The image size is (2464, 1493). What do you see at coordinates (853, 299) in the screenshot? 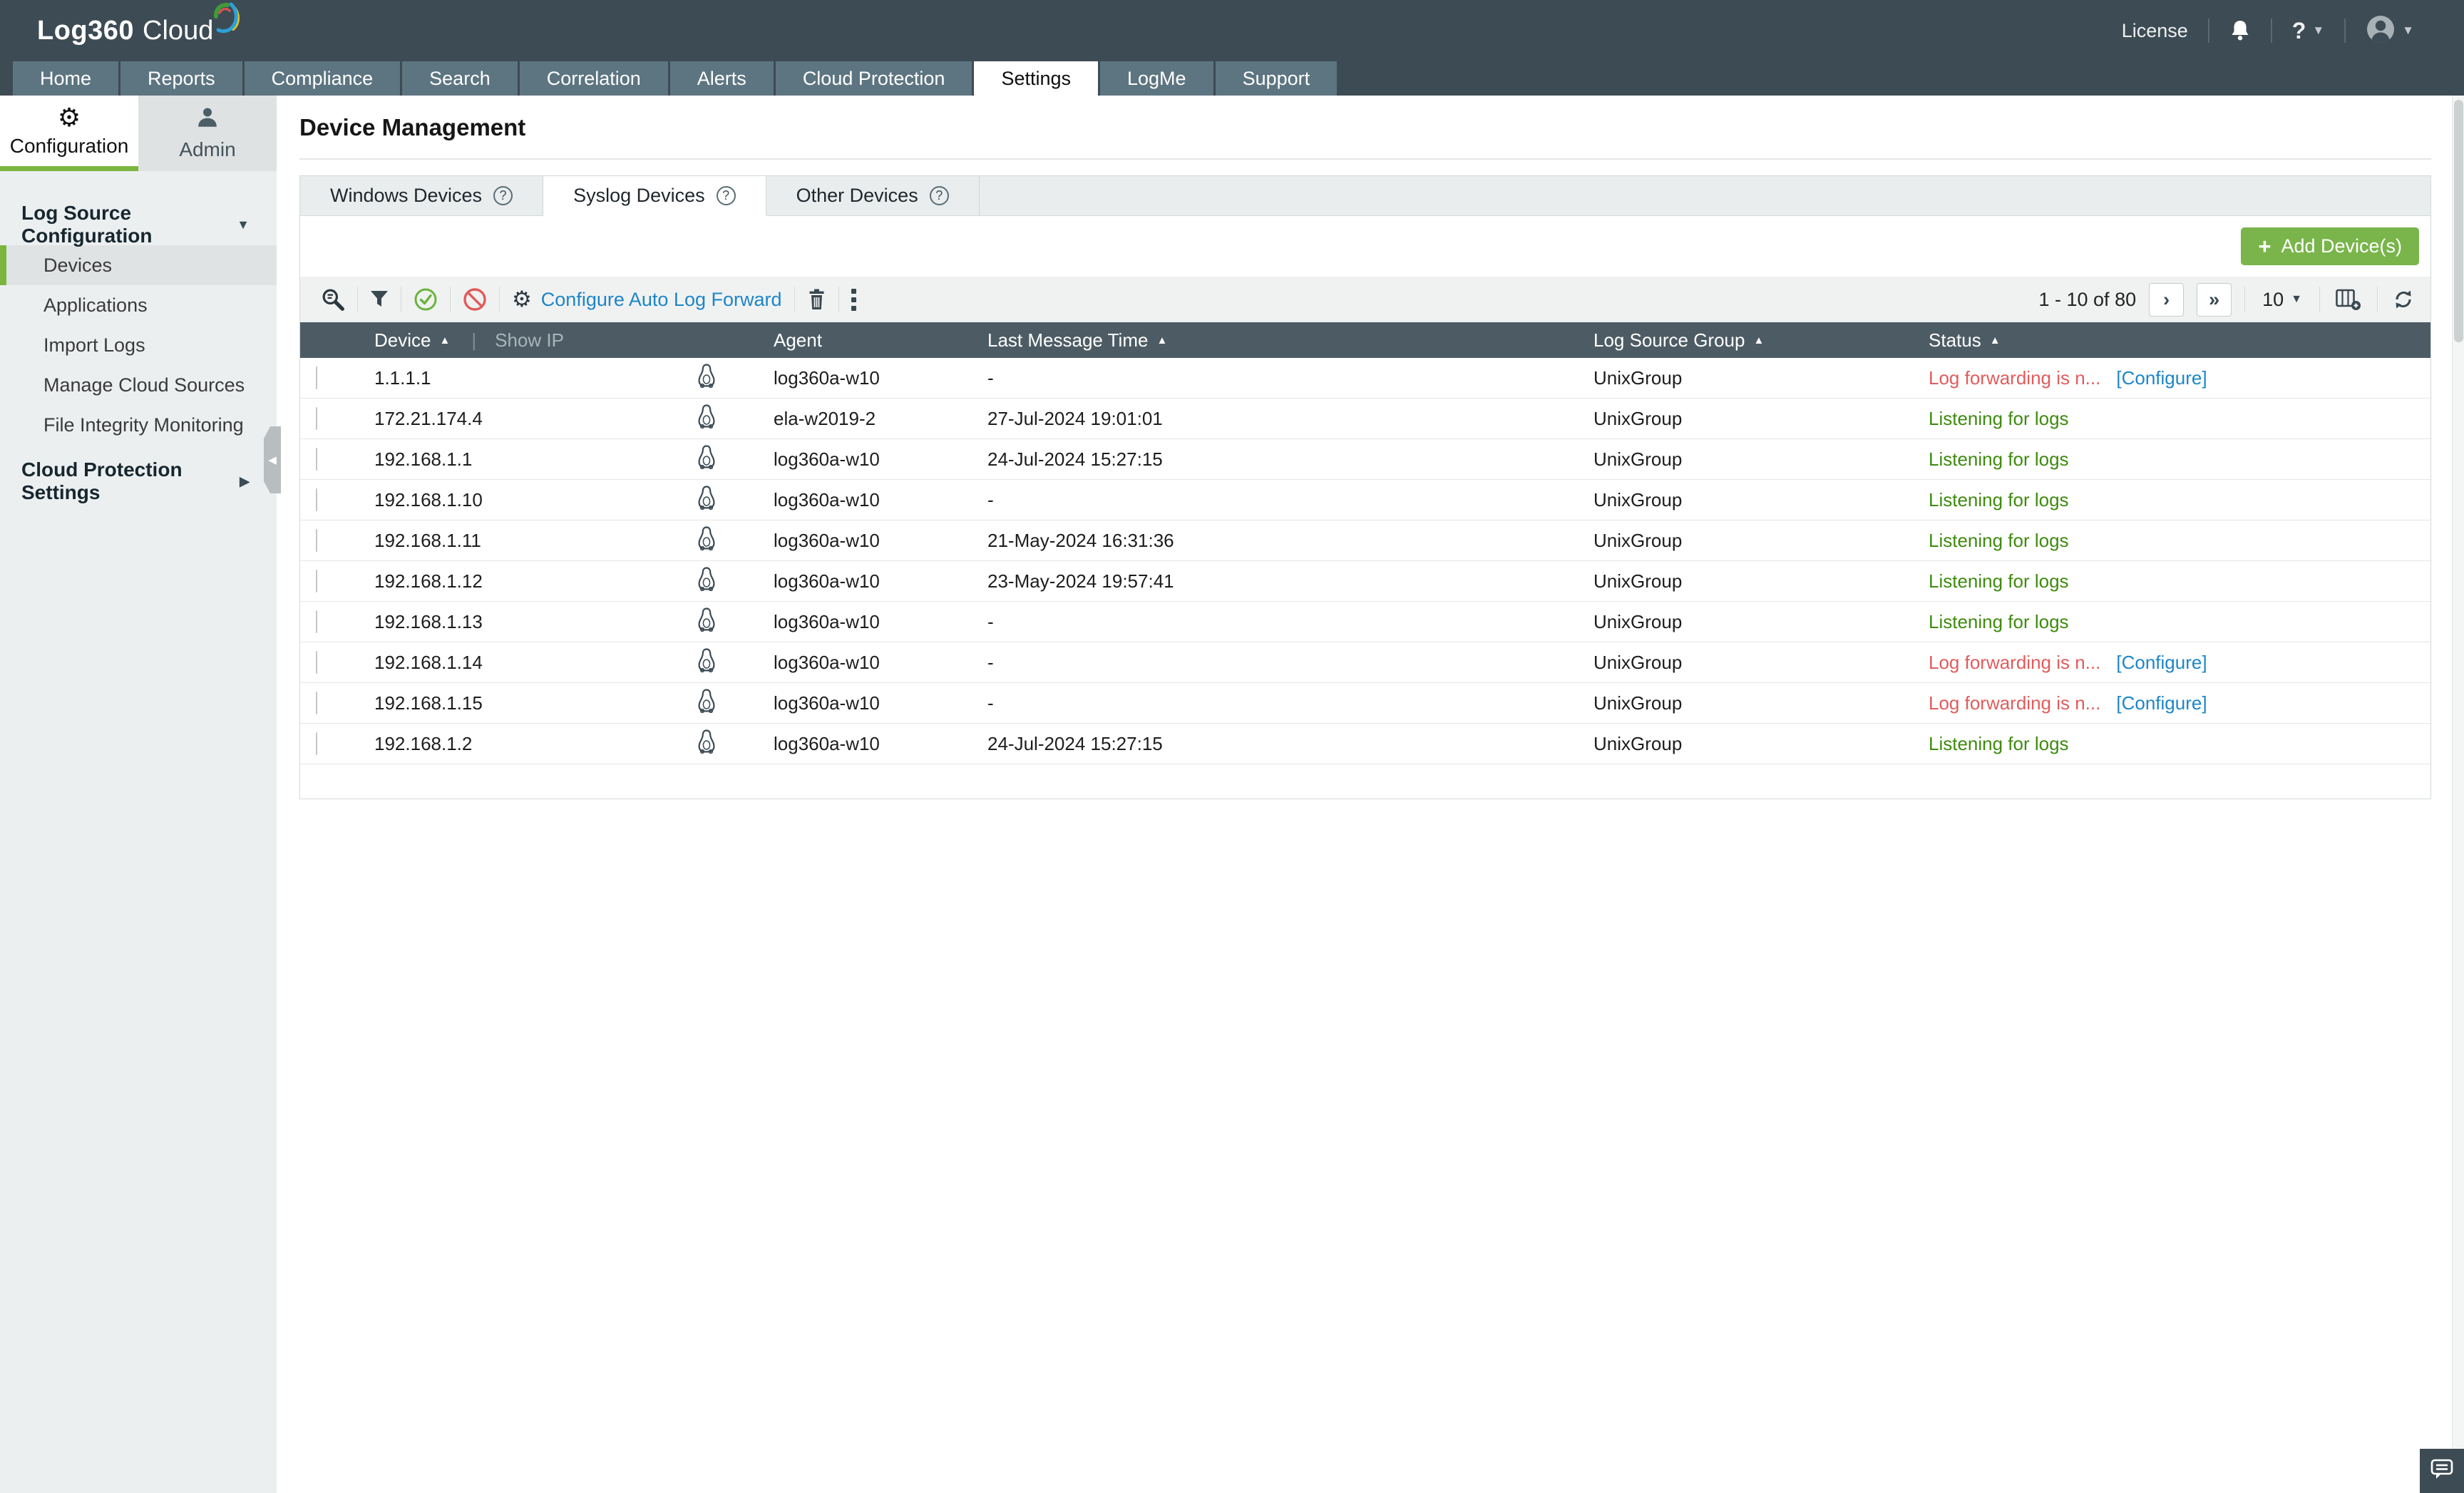
I see `more-actions-icon` at bounding box center [853, 299].